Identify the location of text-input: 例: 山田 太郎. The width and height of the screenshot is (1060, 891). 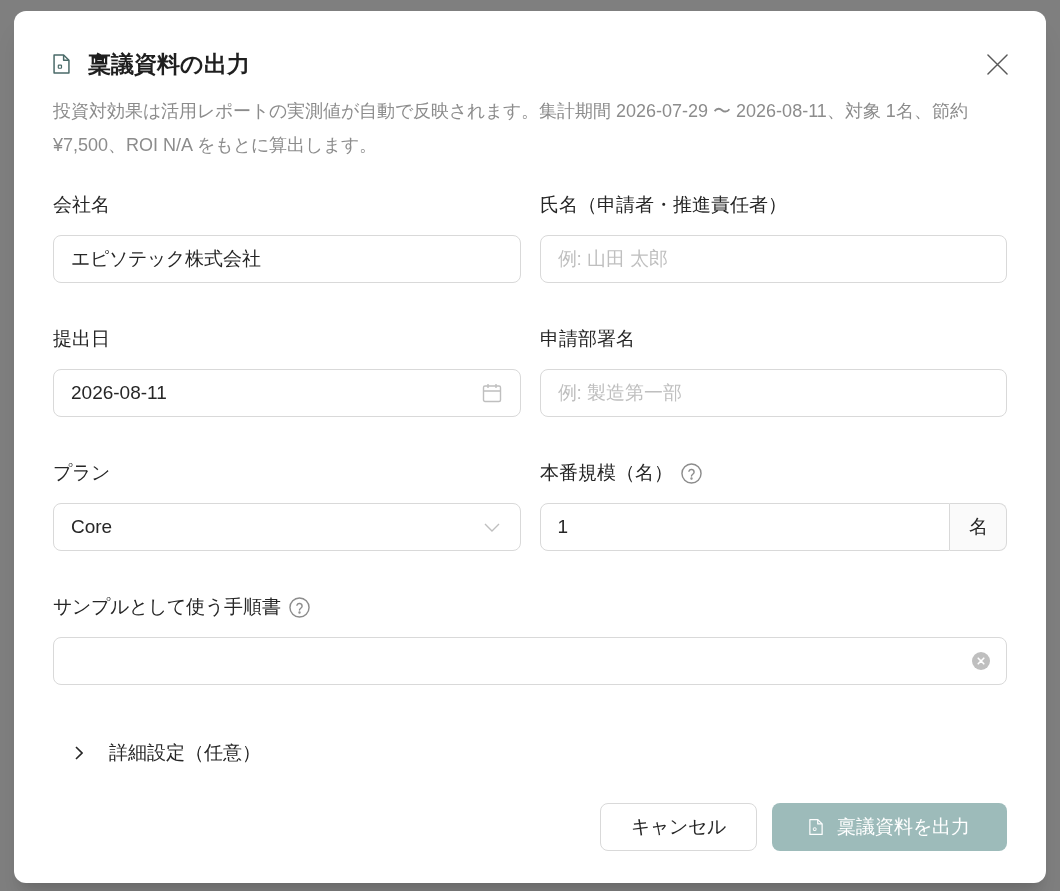
(773, 259).